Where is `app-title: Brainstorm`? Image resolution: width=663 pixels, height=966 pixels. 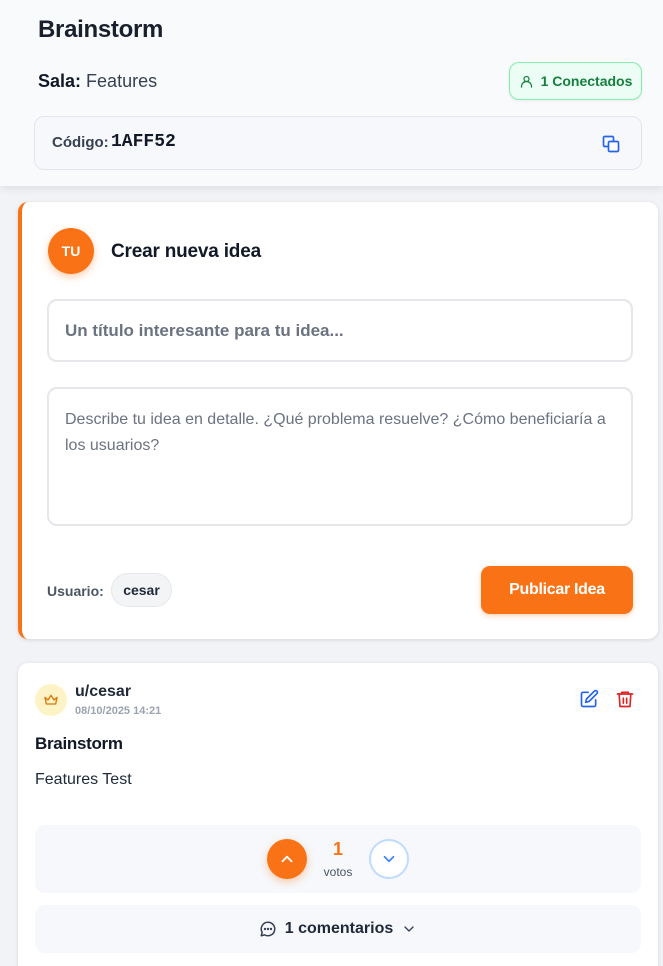
app-title: Brainstorm is located at coordinates (101, 29).